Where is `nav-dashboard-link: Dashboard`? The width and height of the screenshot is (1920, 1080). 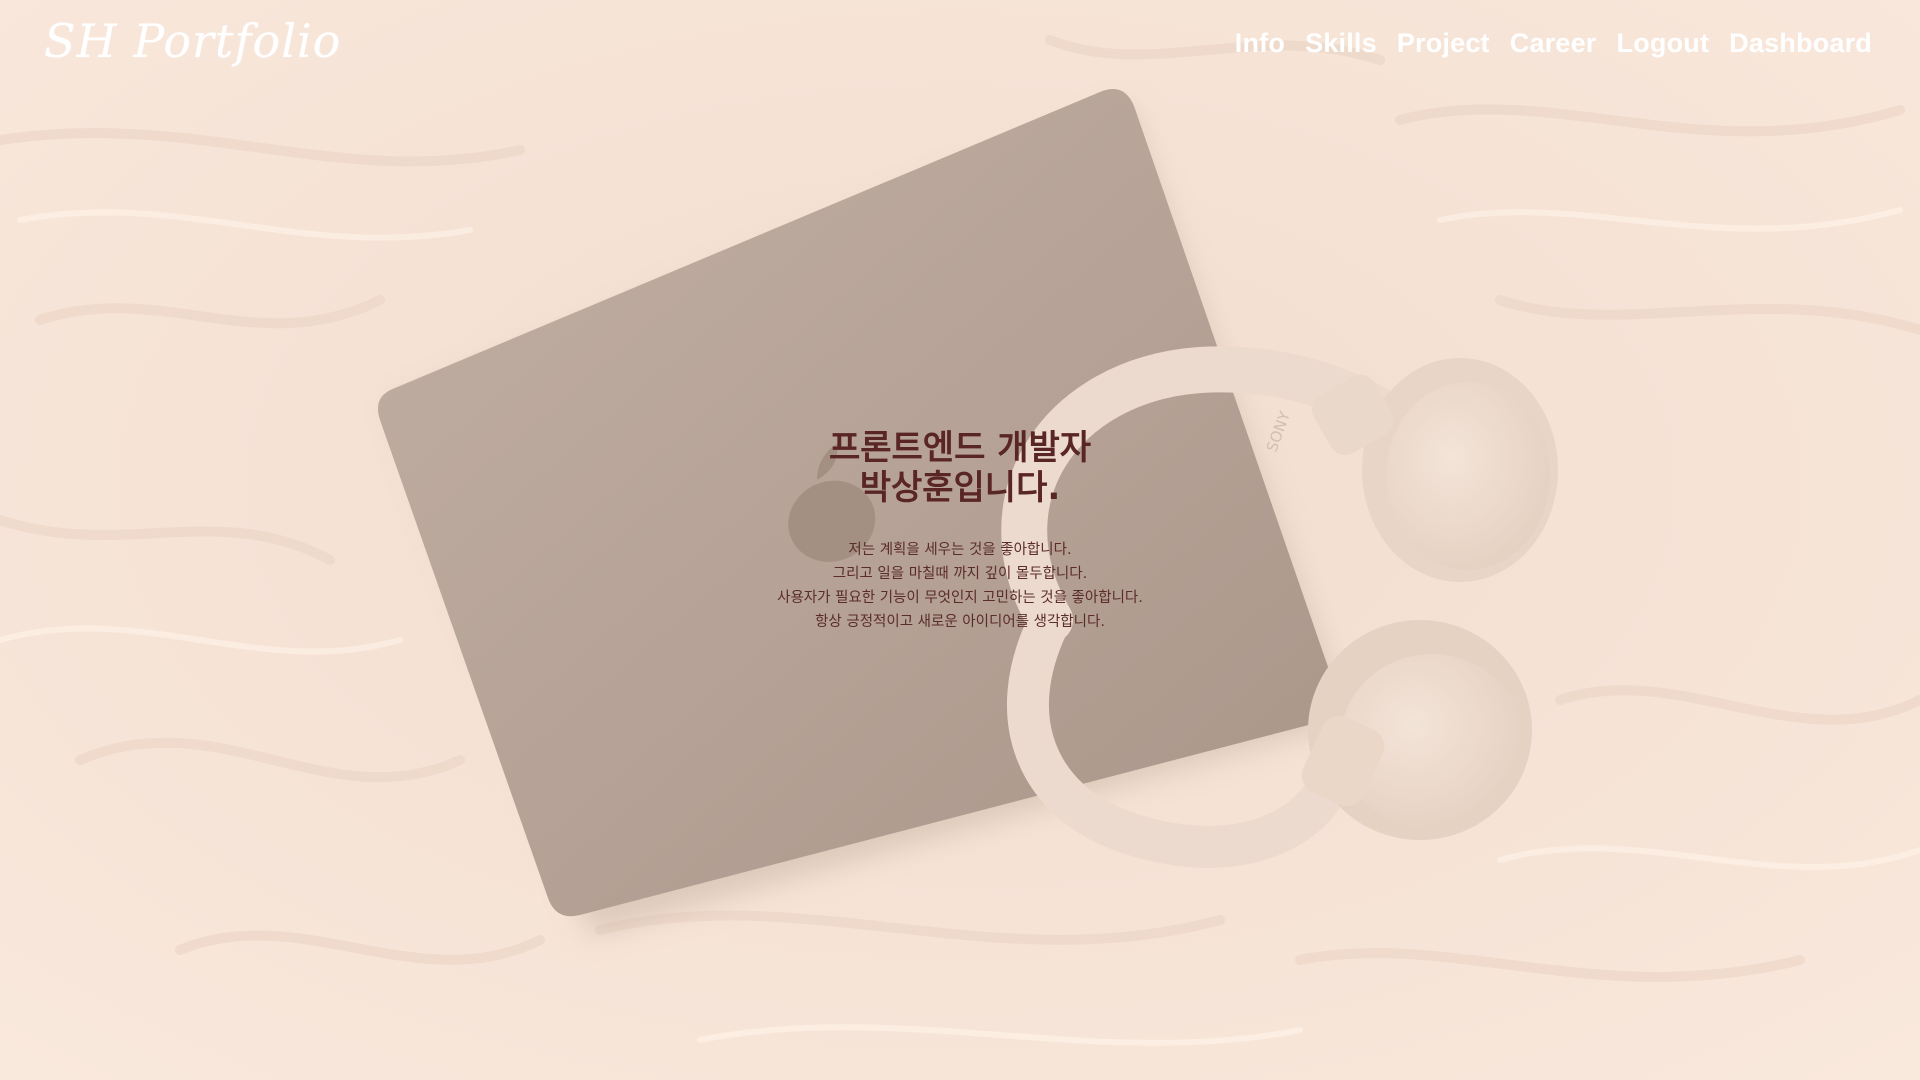 nav-dashboard-link: Dashboard is located at coordinates (1800, 43).